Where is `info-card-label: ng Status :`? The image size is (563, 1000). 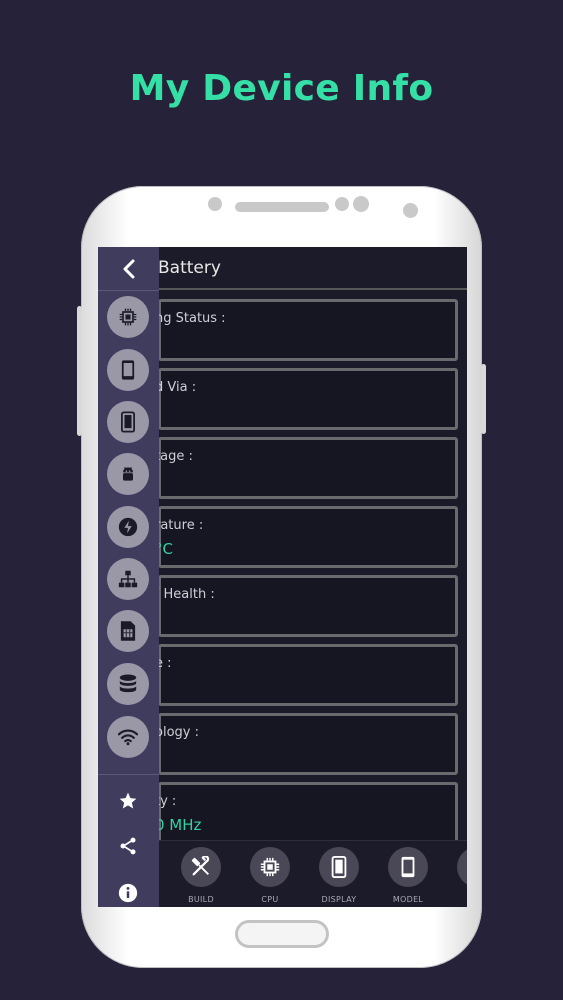
info-card-label: ng Status : is located at coordinates (190, 318).